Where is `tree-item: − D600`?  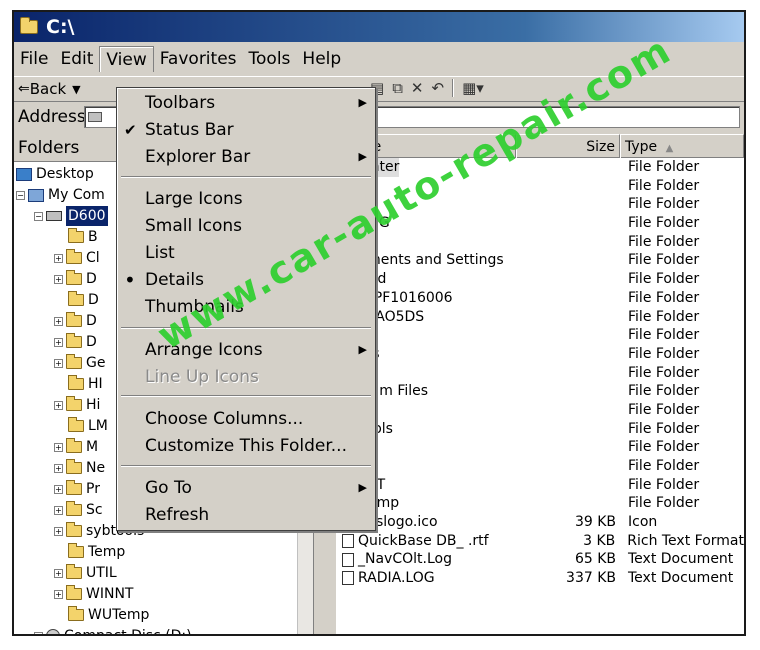
tree-item: − D600 is located at coordinates (71, 216).